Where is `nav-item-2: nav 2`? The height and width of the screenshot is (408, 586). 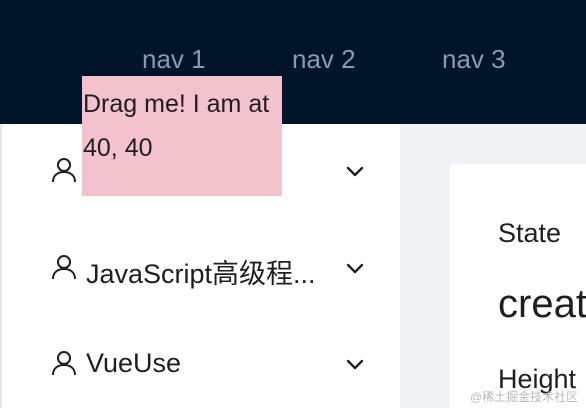 nav-item-2: nav 2 is located at coordinates (324, 59).